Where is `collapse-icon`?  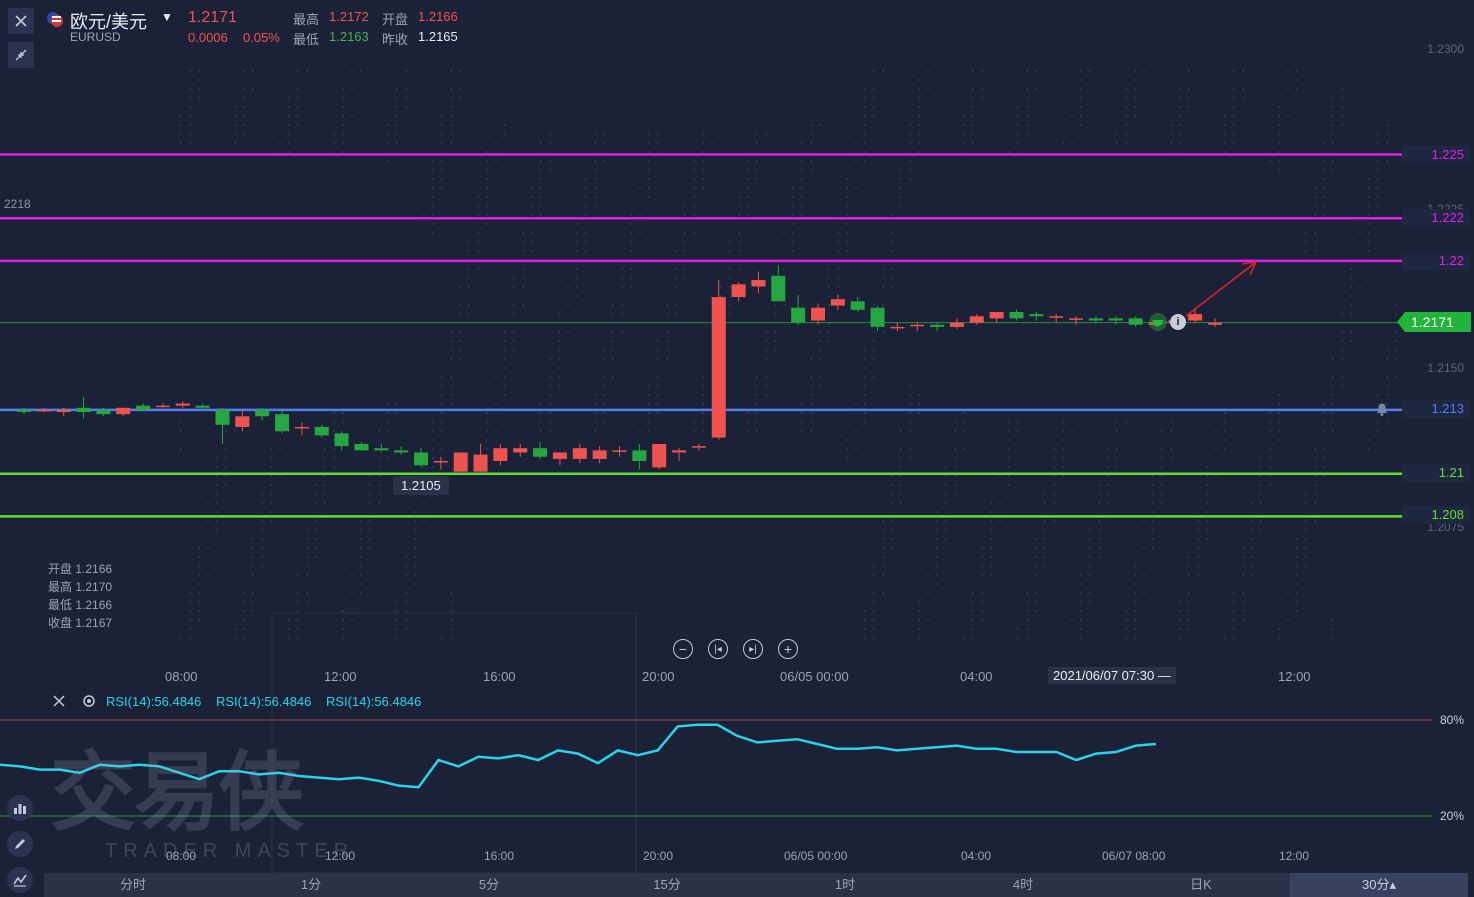 collapse-icon is located at coordinates (21, 55).